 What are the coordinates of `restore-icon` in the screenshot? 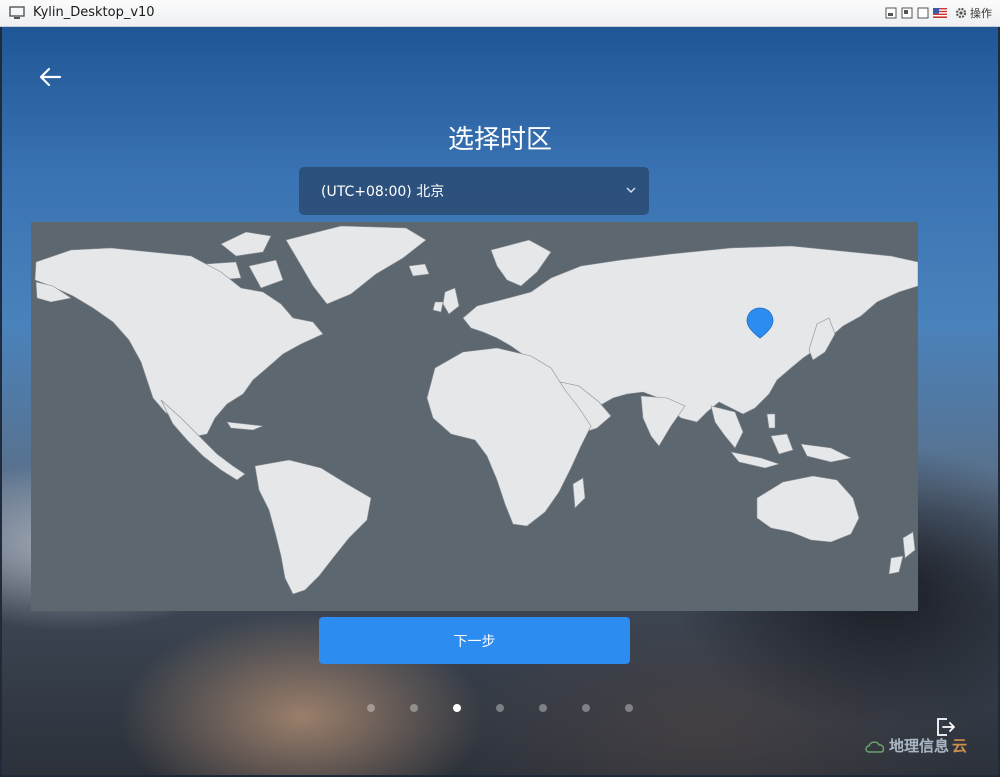 It's located at (907, 13).